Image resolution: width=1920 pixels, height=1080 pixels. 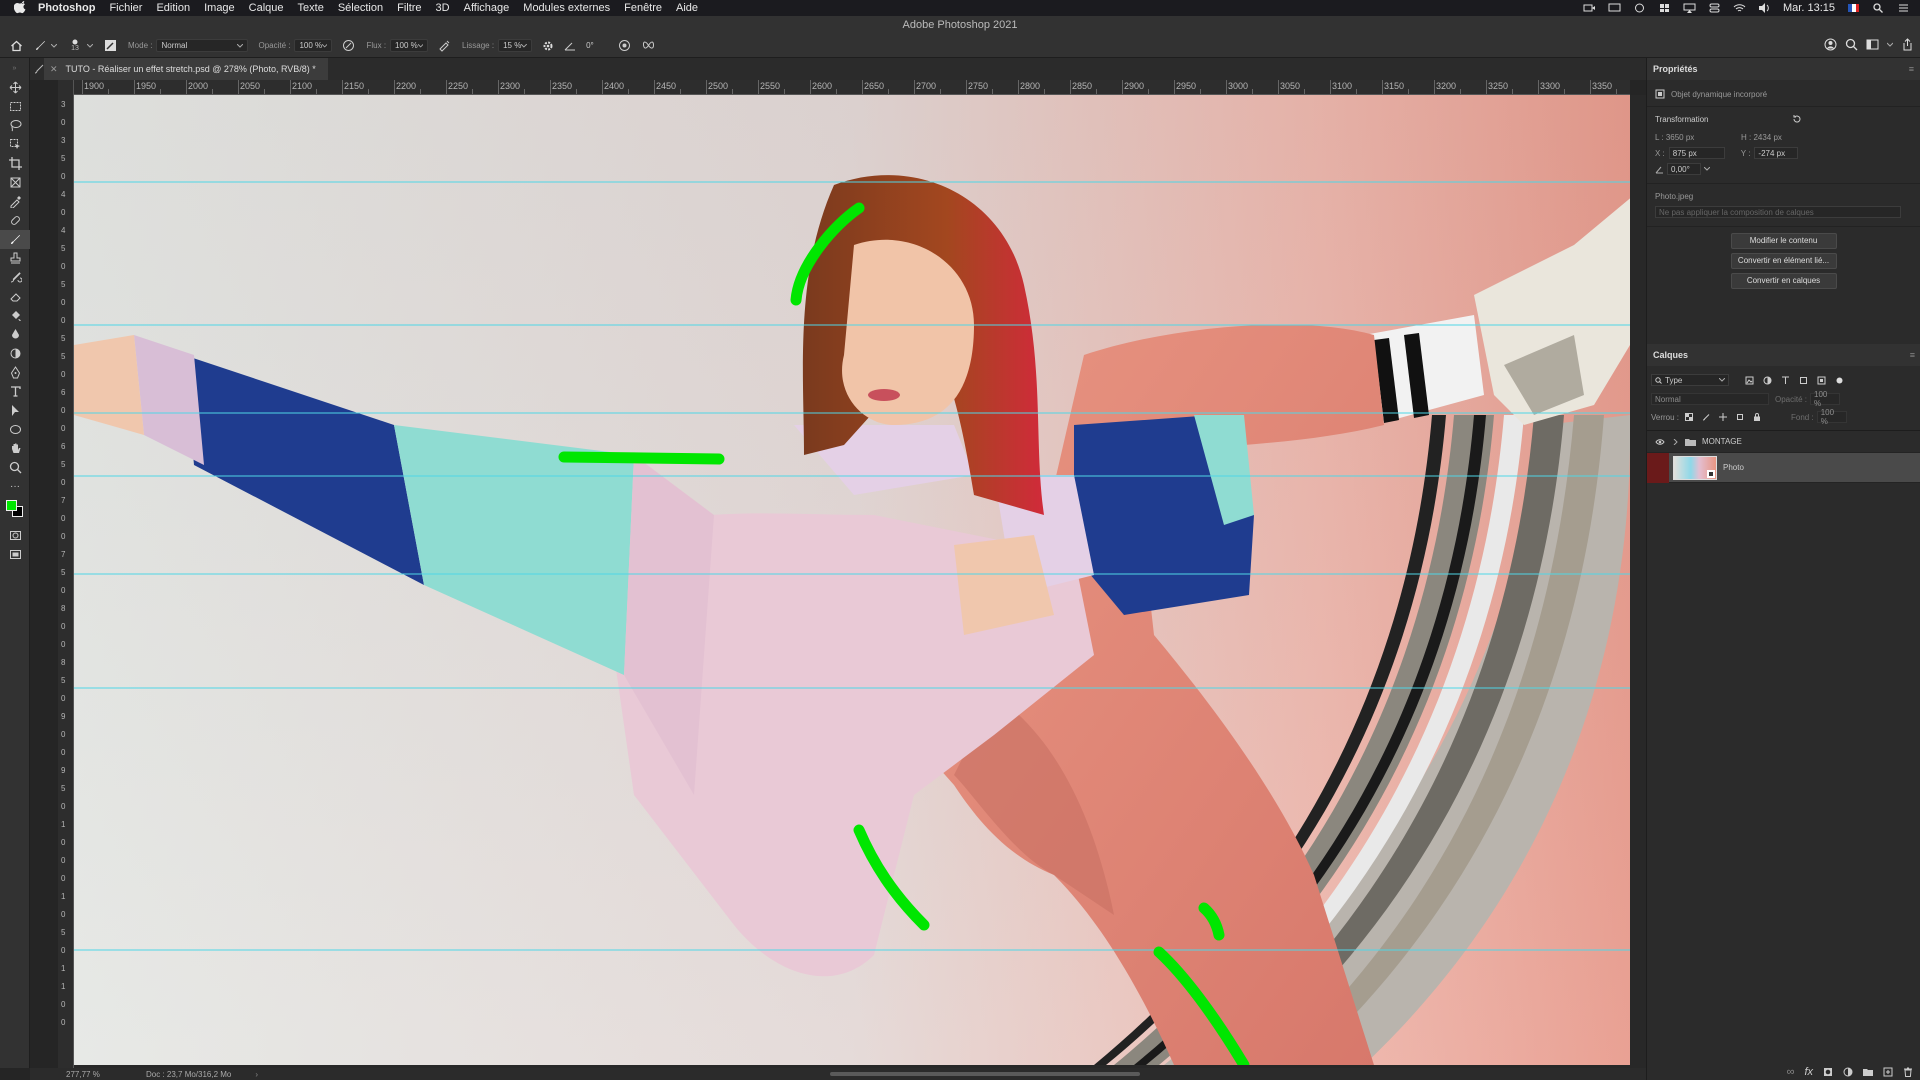 What do you see at coordinates (311, 8) in the screenshot?
I see `menu-texte: Texte` at bounding box center [311, 8].